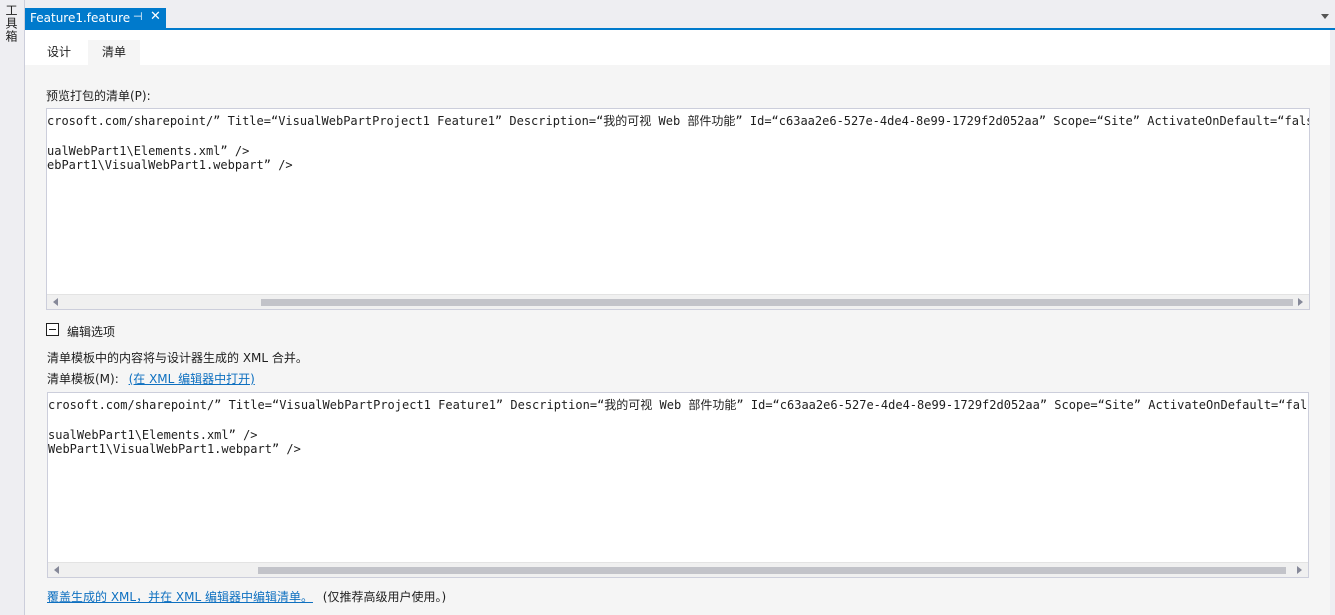 This screenshot has width=1335, height=615. Describe the element at coordinates (680, 19) in the screenshot. I see `document-tab-bar: Feature1.feature ⊣ ✕` at that location.